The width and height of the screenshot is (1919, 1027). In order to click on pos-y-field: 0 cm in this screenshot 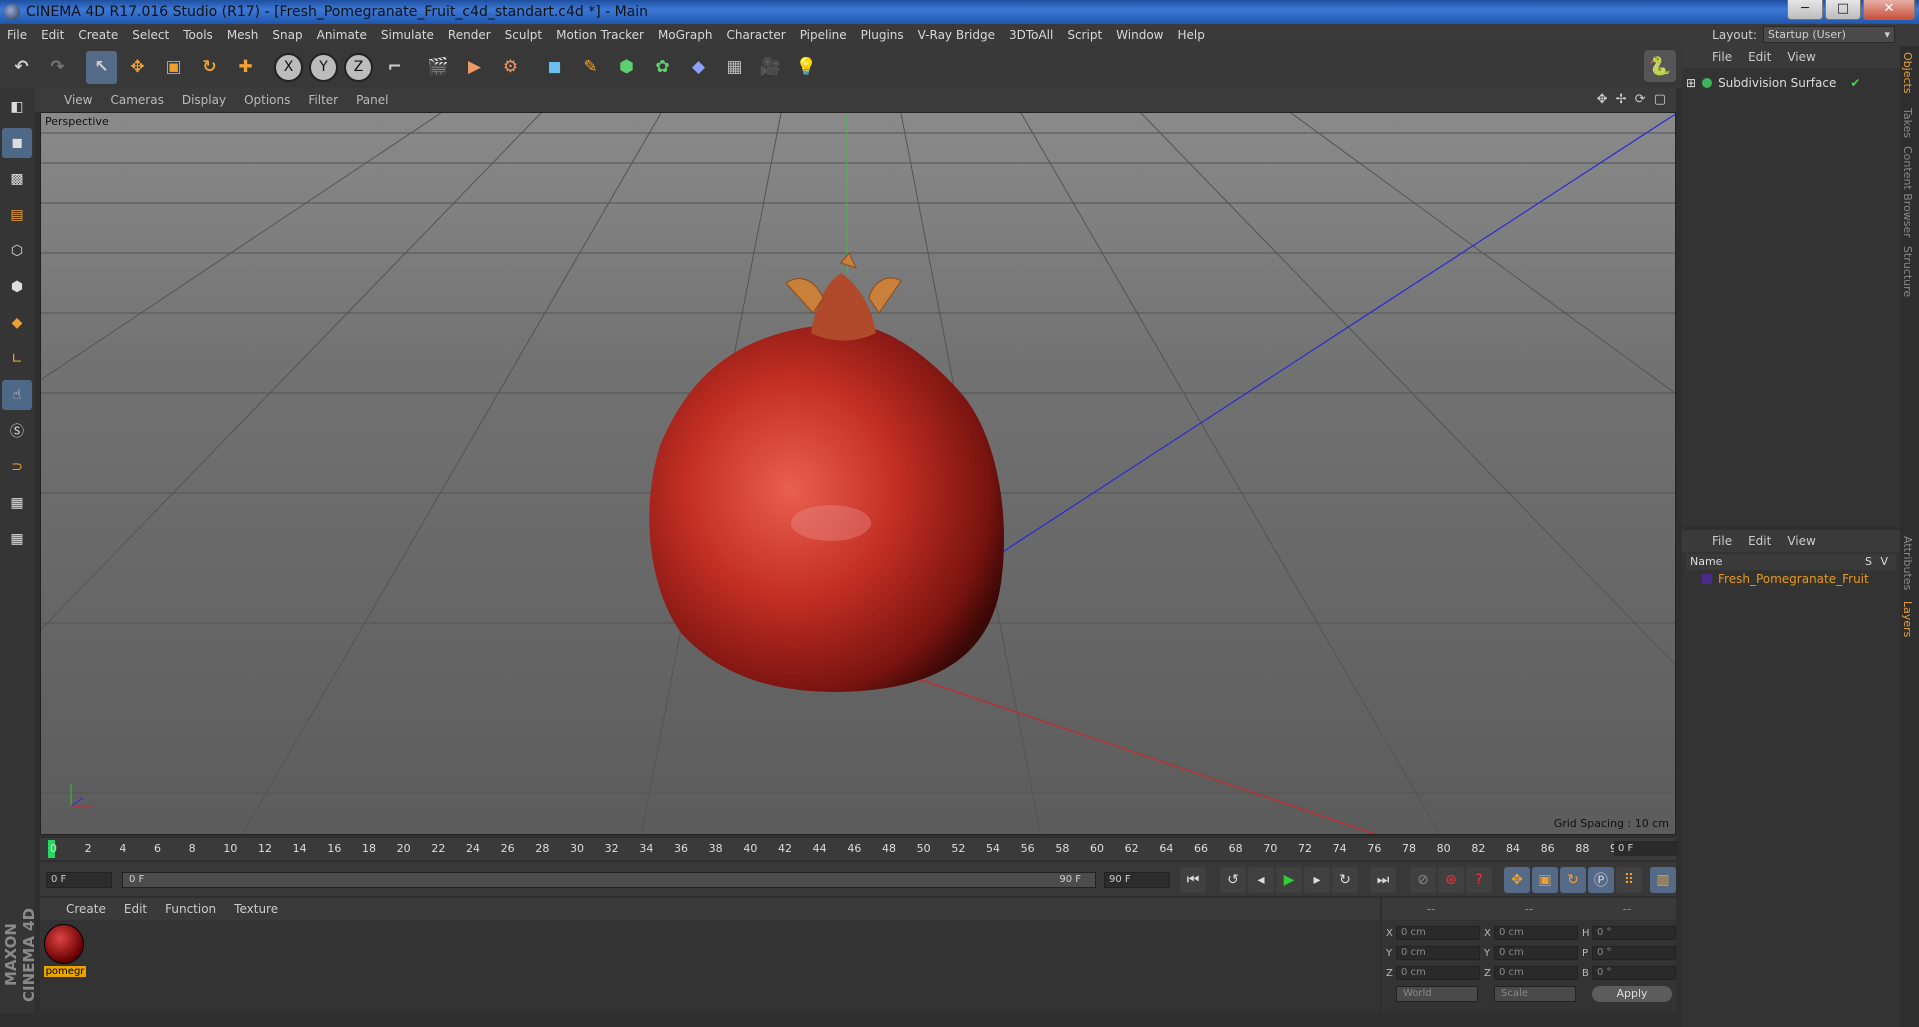, I will do `click(1438, 953)`.